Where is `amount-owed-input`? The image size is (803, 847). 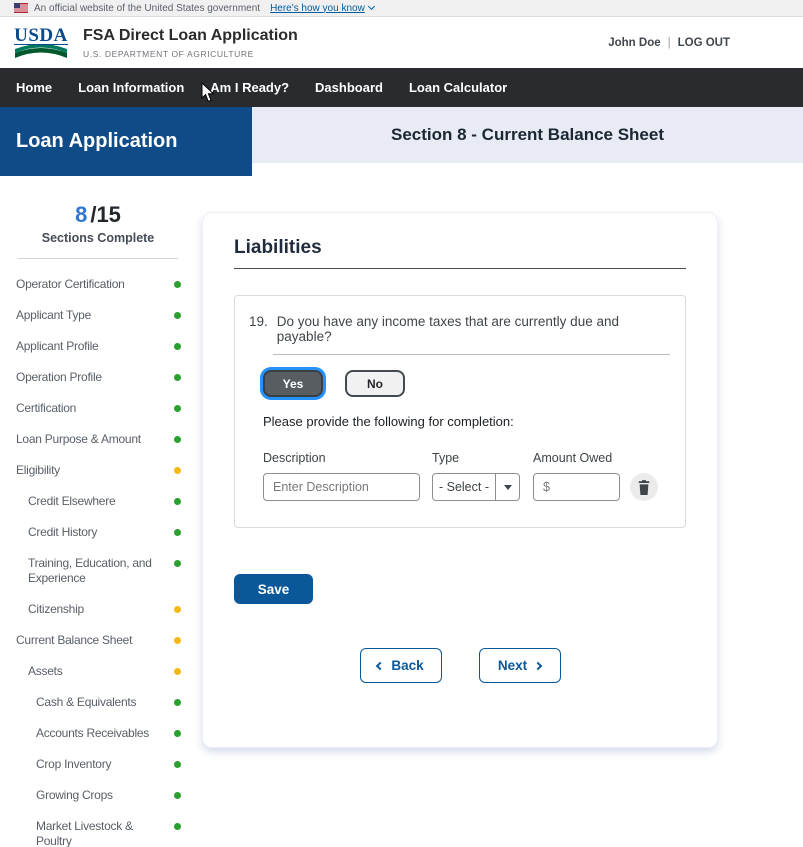
amount-owed-input is located at coordinates (576, 487).